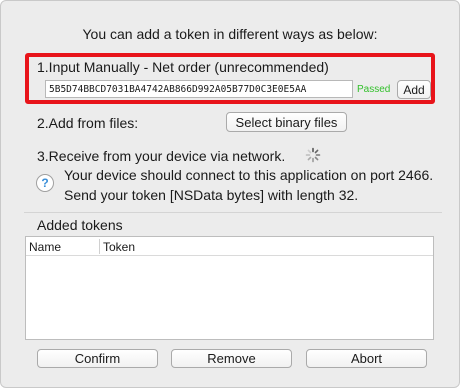  I want to click on loading-spinner-icon, so click(313, 155).